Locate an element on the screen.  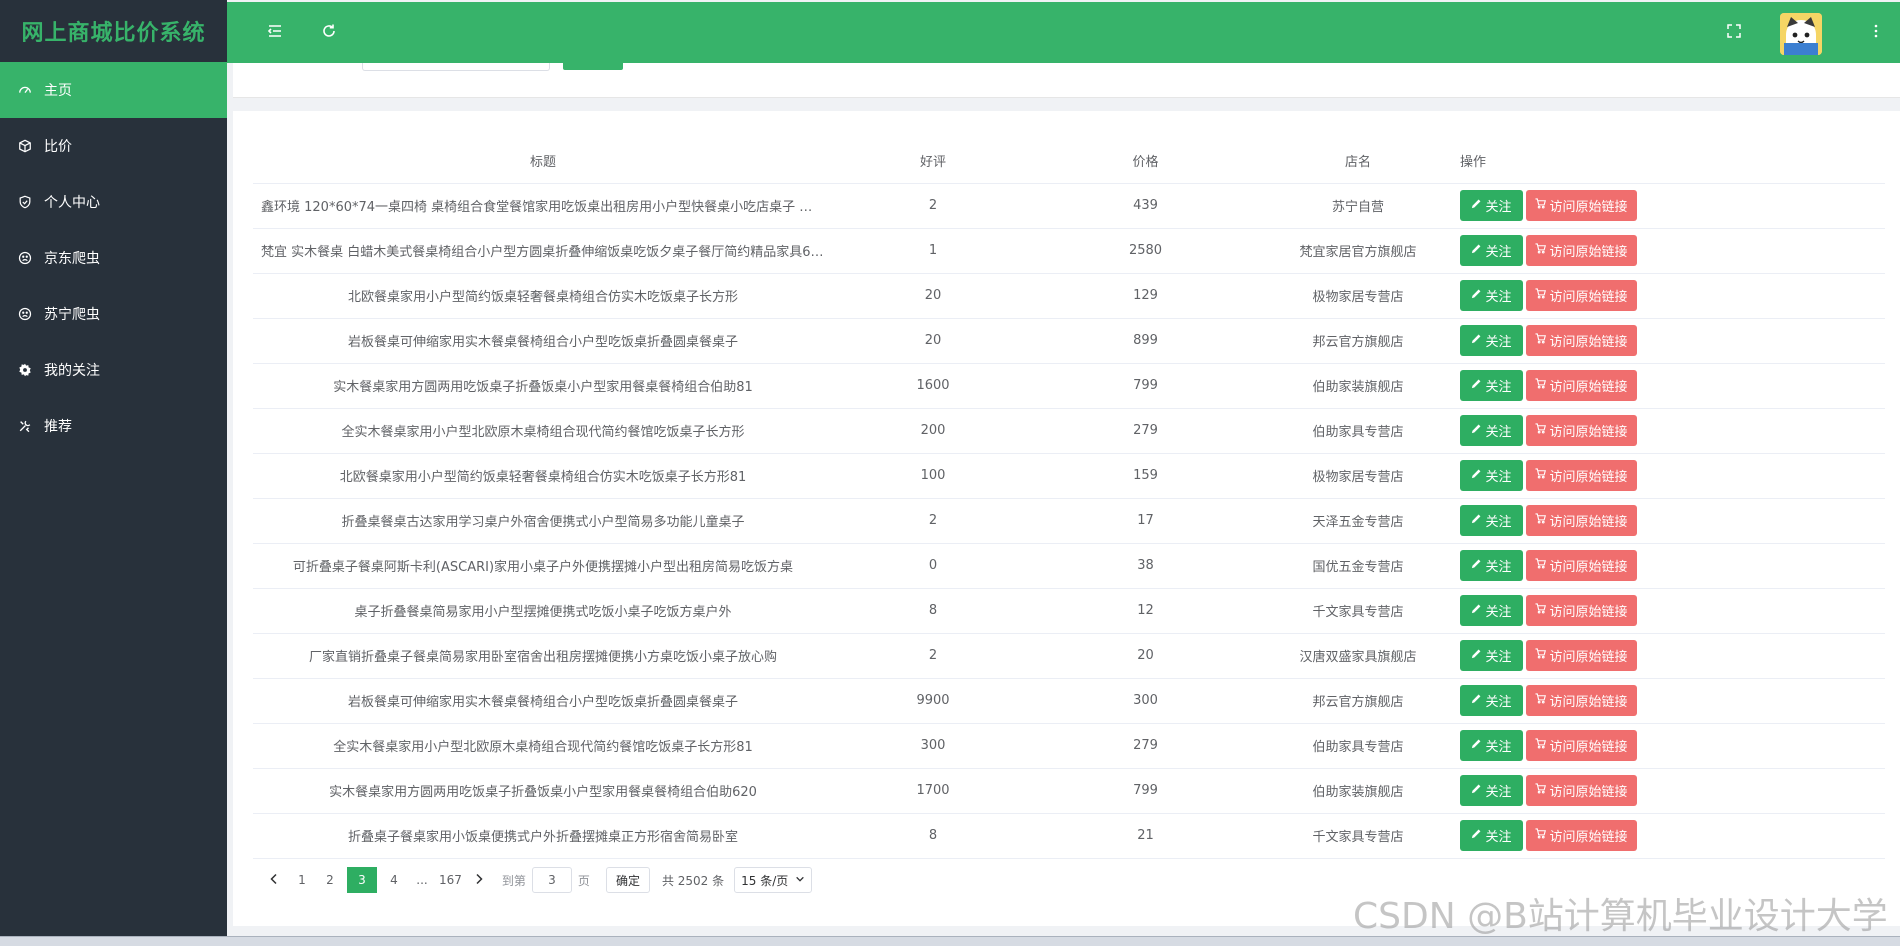
cube-icon is located at coordinates (25, 146).